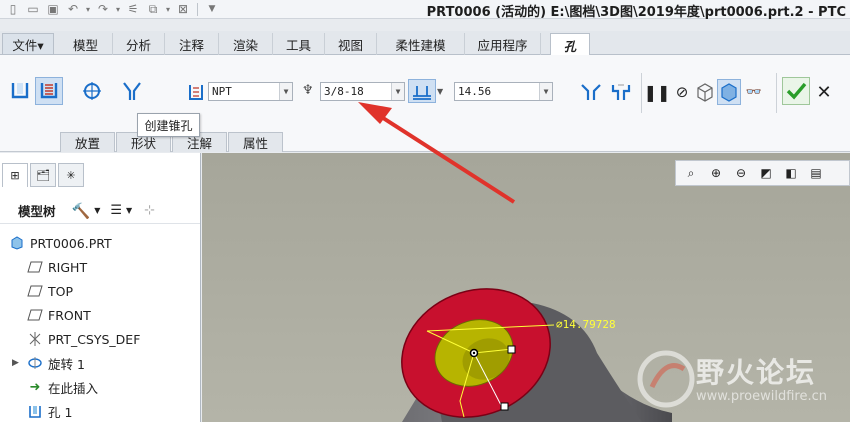  Describe the element at coordinates (504, 406) in the screenshot. I see `depth-drag-handle` at that location.